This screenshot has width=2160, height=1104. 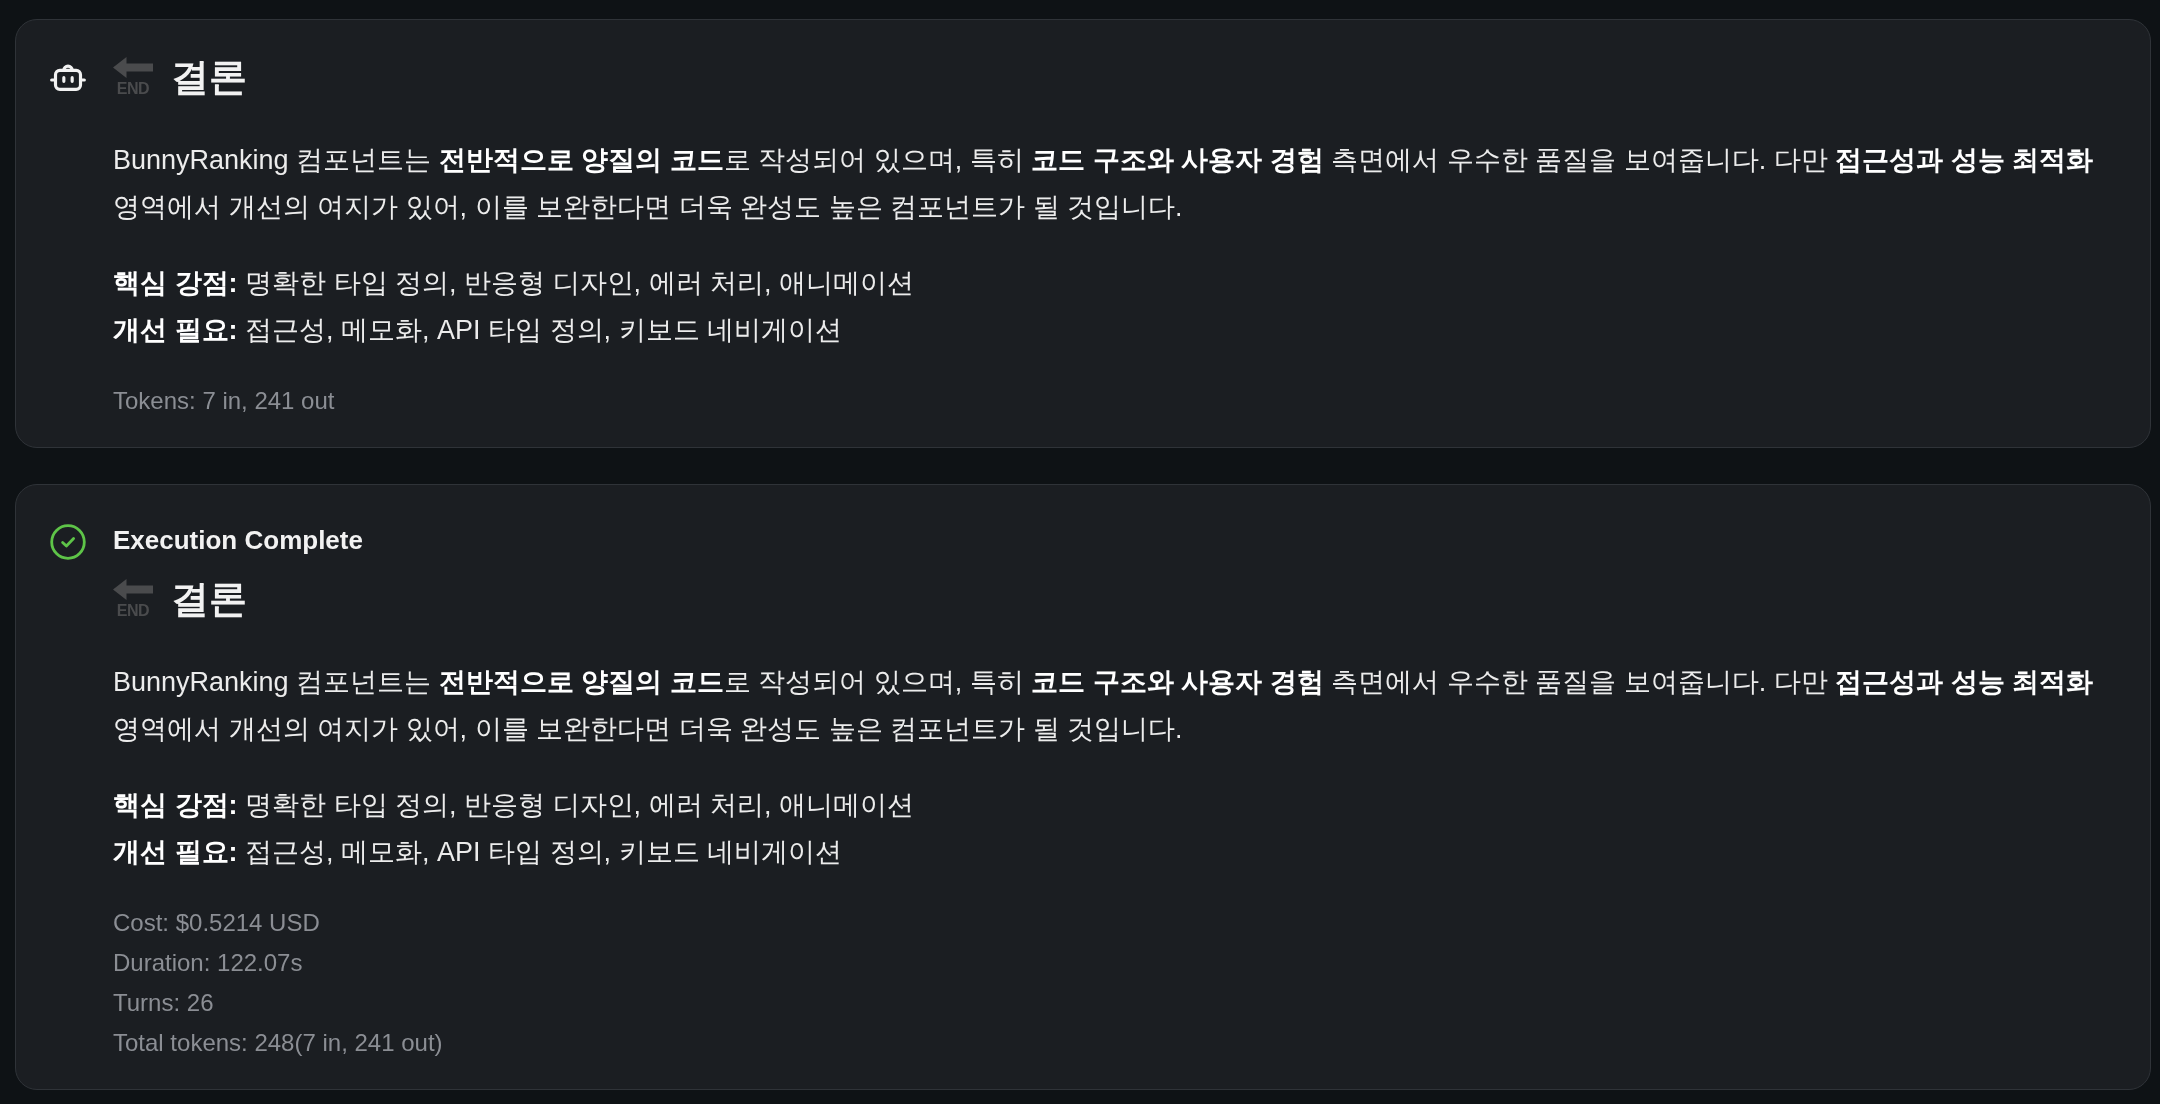 What do you see at coordinates (224, 401) in the screenshot?
I see `usage-stat: Tokens: 7 in, 241 out` at bounding box center [224, 401].